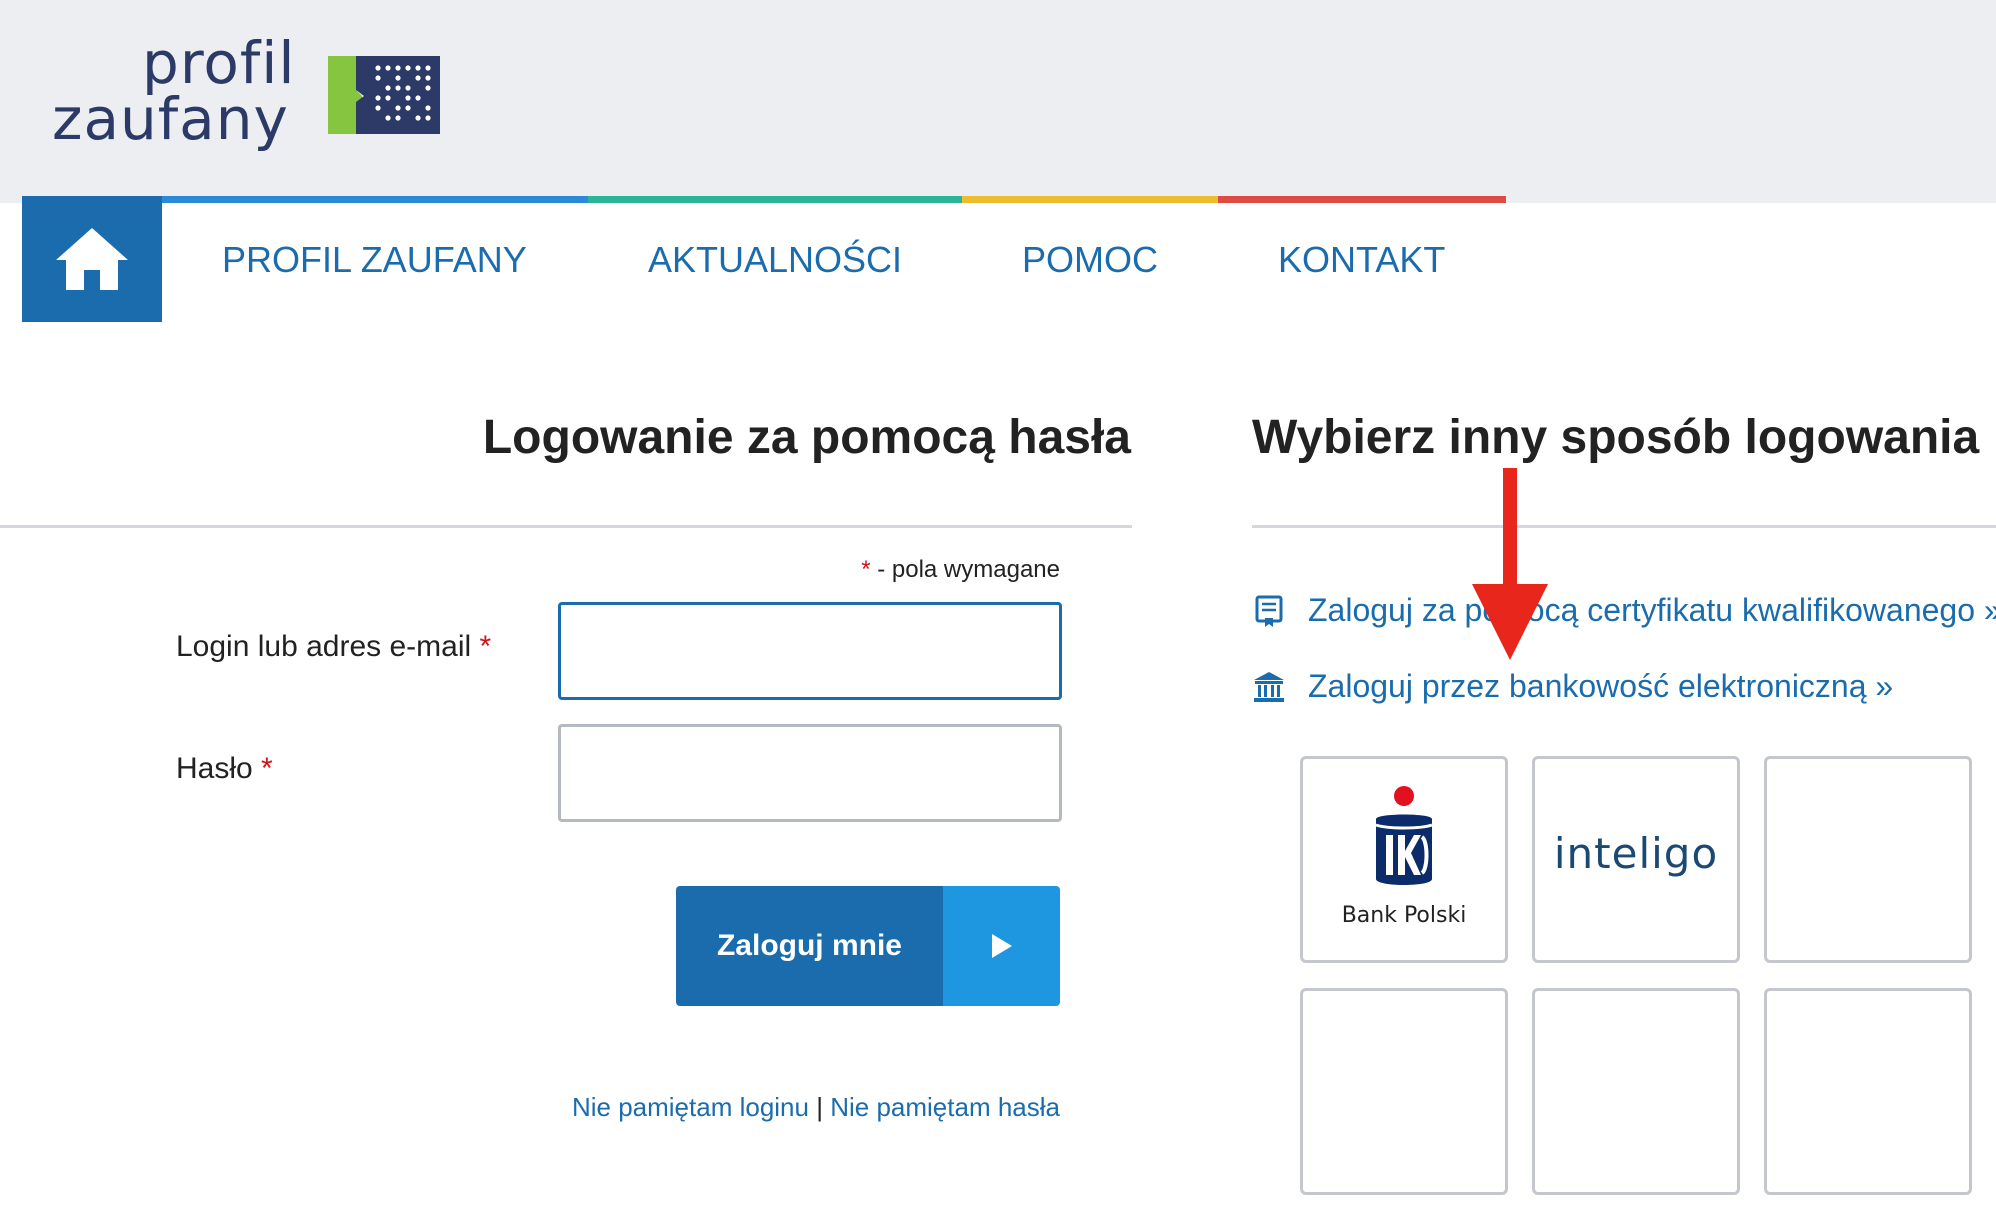 Image resolution: width=1996 pixels, height=1226 pixels. Describe the element at coordinates (965, 569) in the screenshot. I see `required-note-text: - pola wymagane` at that location.